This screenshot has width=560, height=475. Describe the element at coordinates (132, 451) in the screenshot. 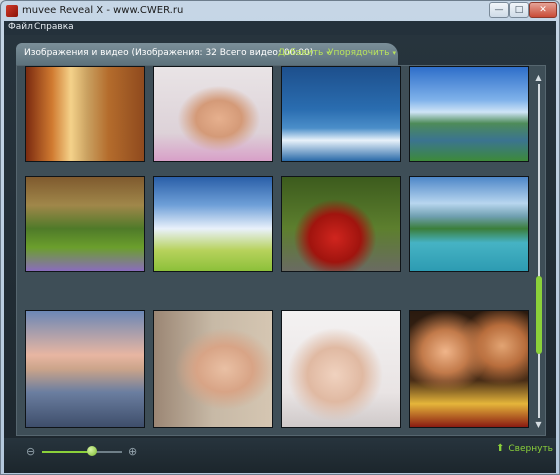

I see `zoom-in-icon: ⊕` at that location.